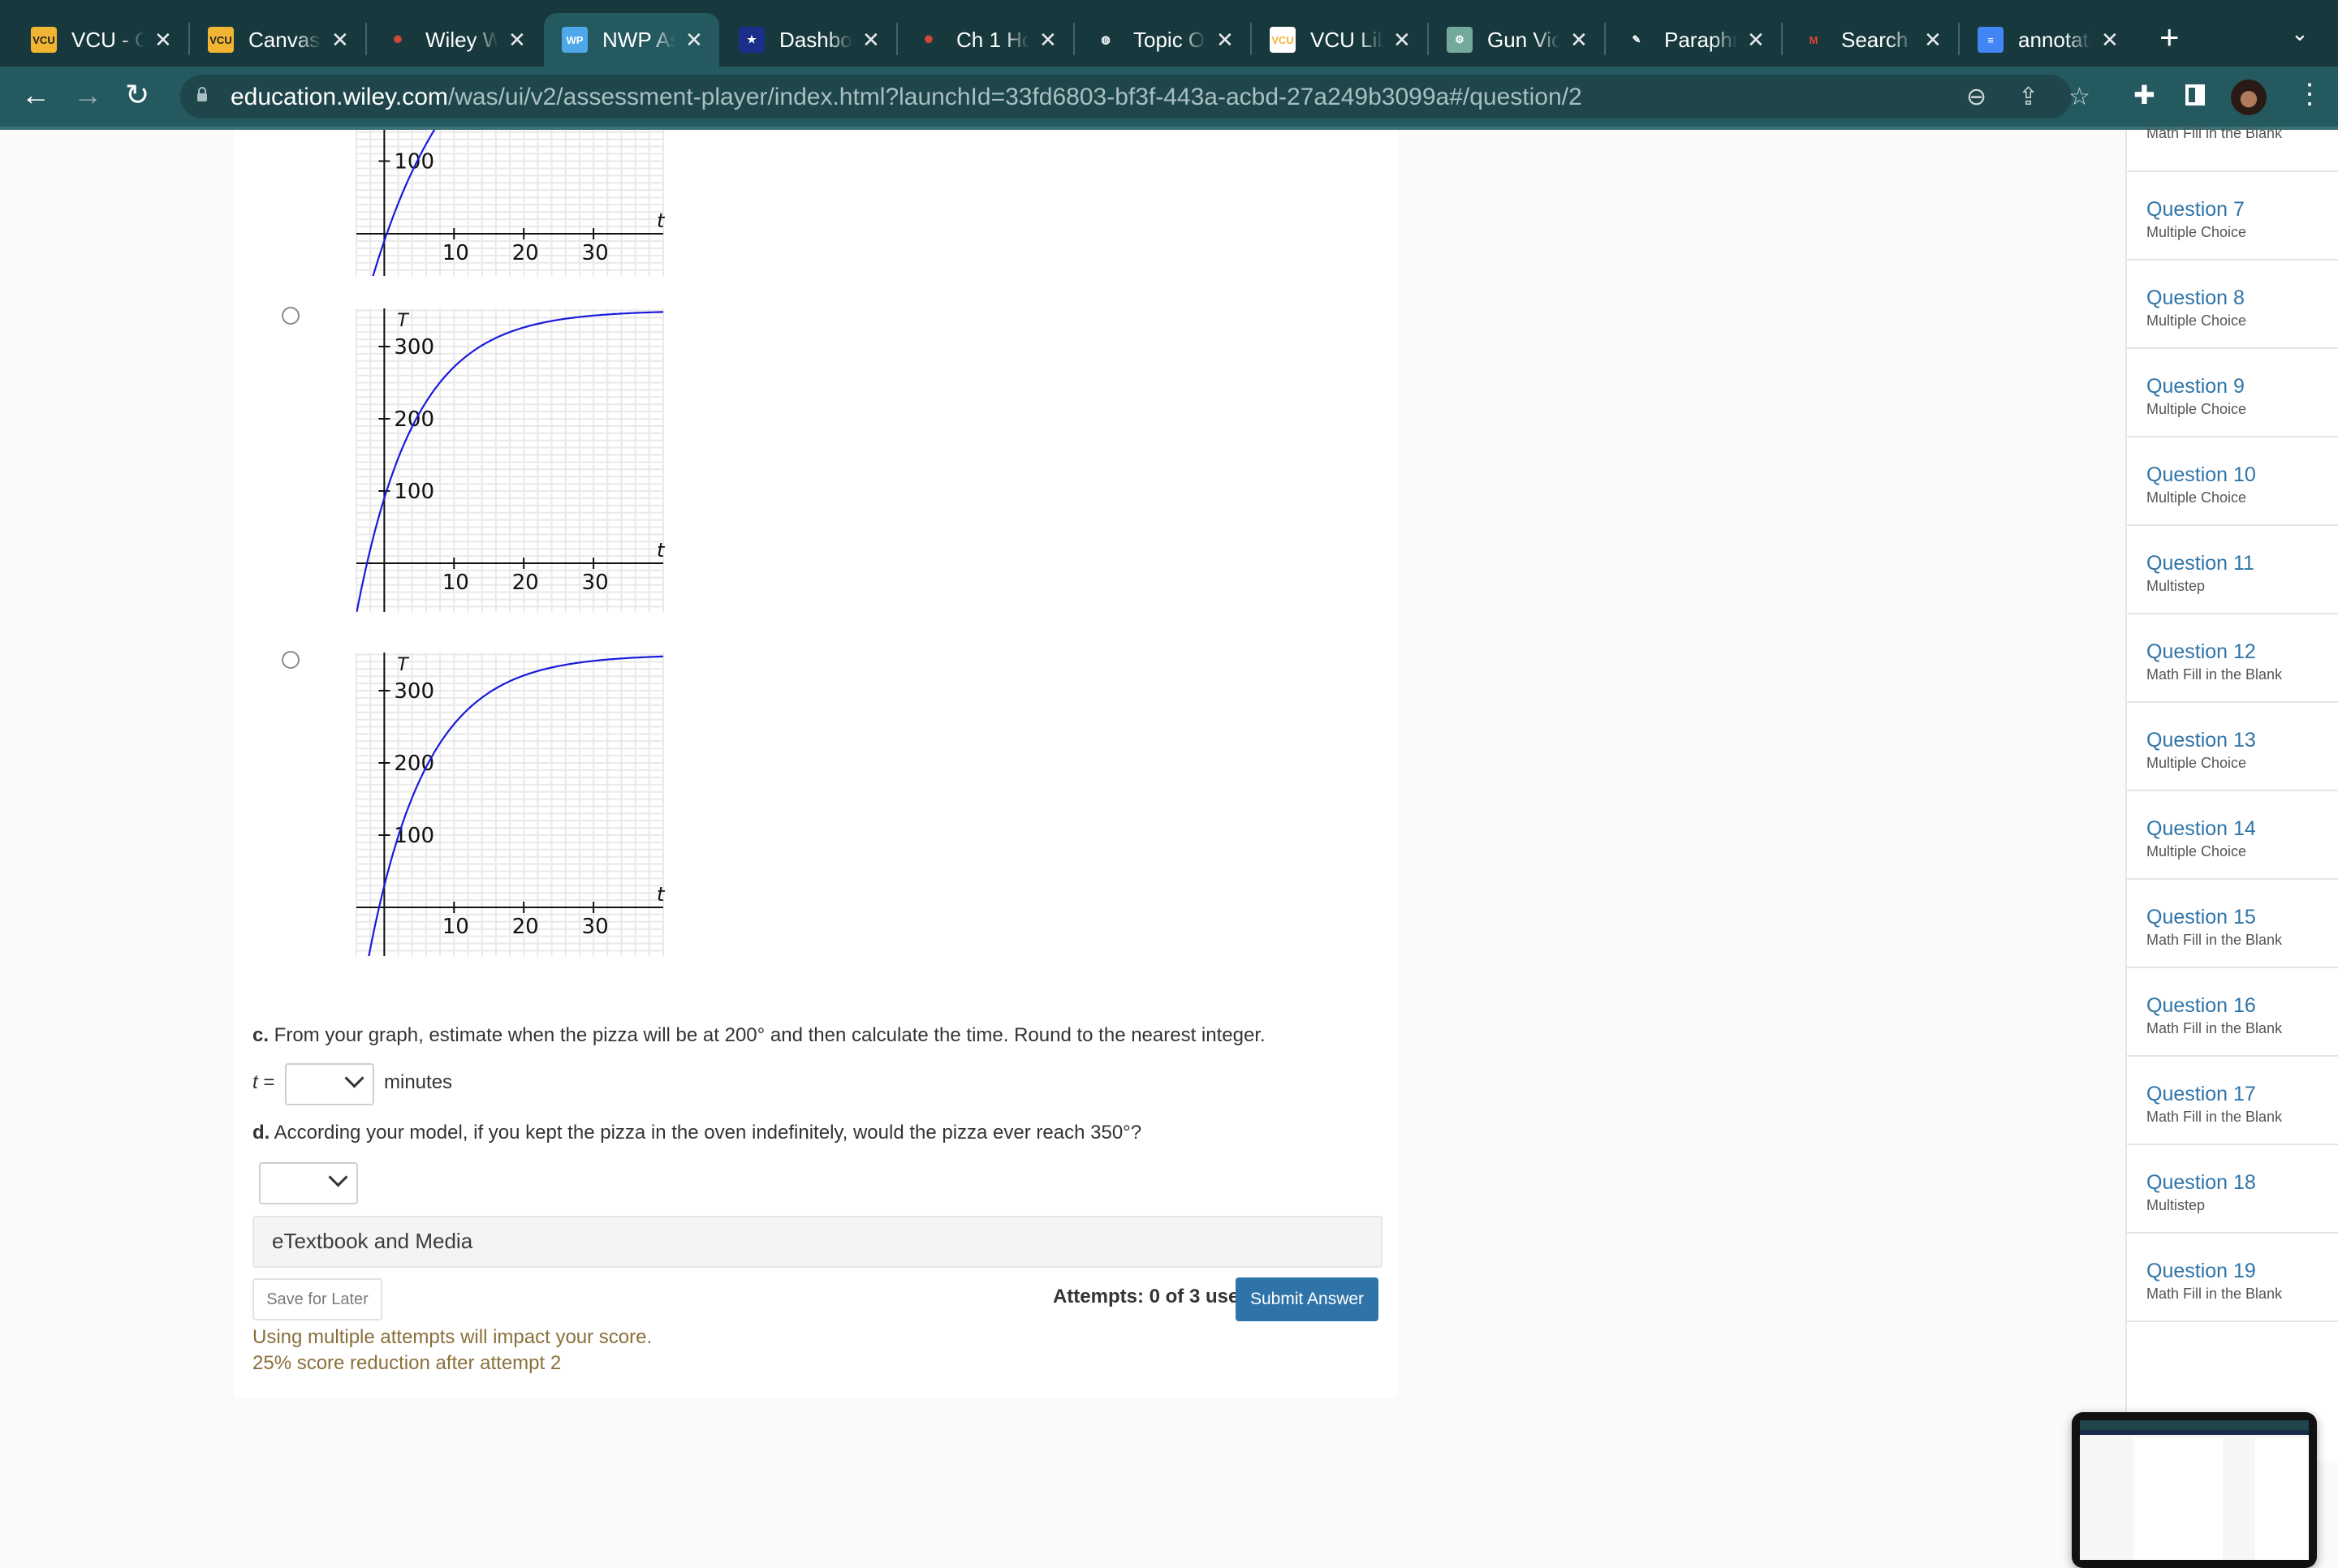 The height and width of the screenshot is (1568, 2338). I want to click on radio-option-b, so click(291, 316).